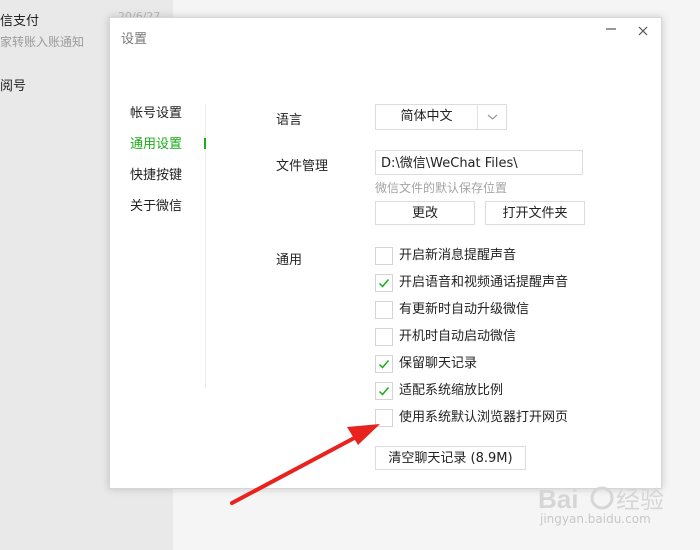  What do you see at coordinates (156, 142) in the screenshot?
I see `nav-item-general: 通用设置` at bounding box center [156, 142].